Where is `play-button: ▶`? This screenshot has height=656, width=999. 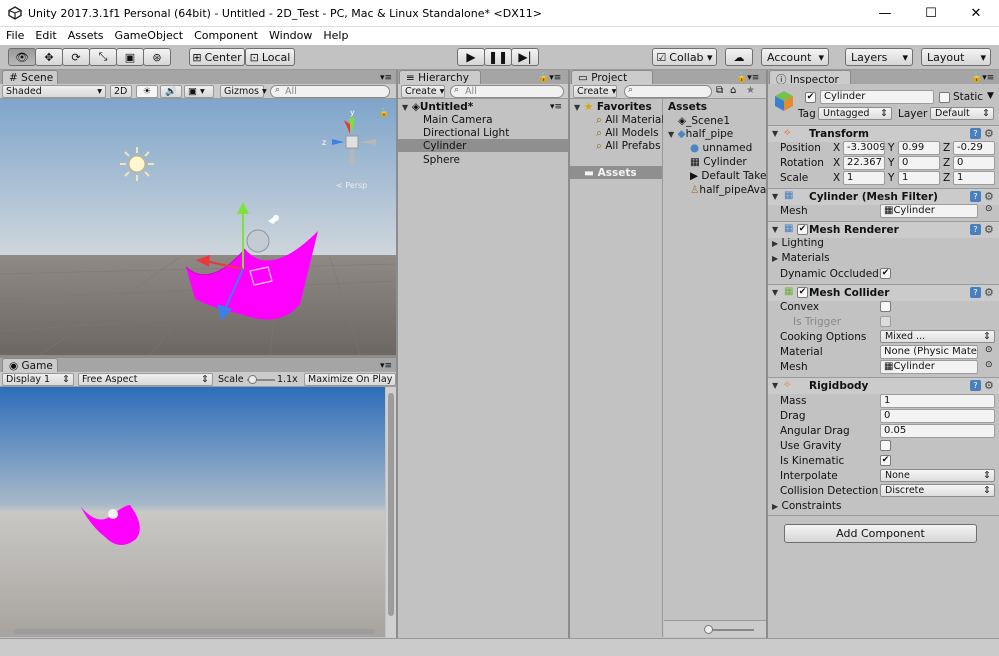
play-button: ▶ is located at coordinates (471, 57).